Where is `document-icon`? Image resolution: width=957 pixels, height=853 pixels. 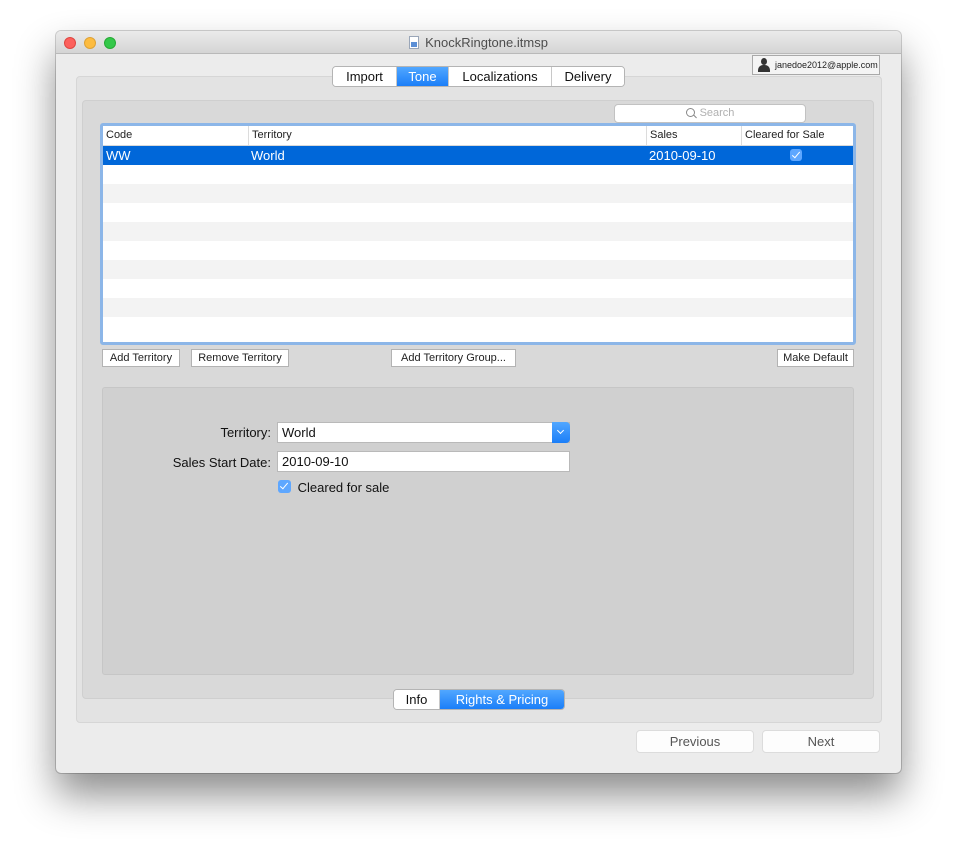
document-icon is located at coordinates (414, 42).